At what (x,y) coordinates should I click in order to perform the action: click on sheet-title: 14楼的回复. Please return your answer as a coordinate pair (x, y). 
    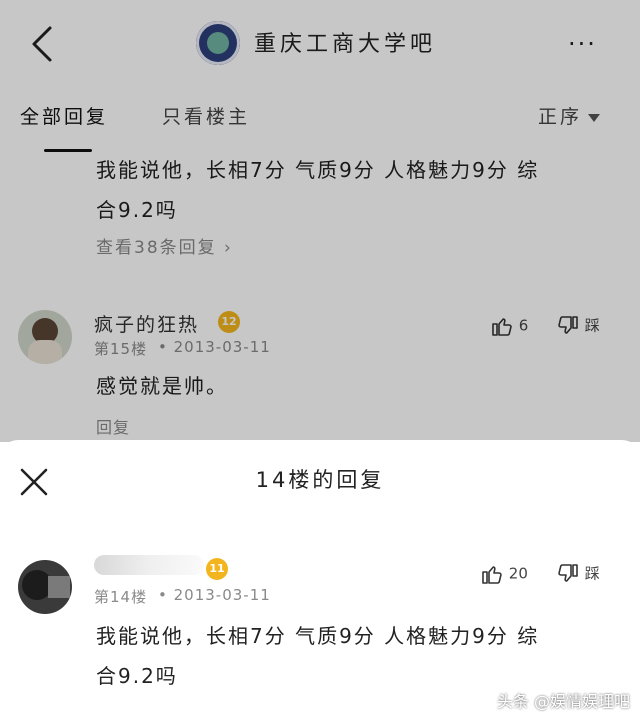
    Looking at the image, I should click on (320, 480).